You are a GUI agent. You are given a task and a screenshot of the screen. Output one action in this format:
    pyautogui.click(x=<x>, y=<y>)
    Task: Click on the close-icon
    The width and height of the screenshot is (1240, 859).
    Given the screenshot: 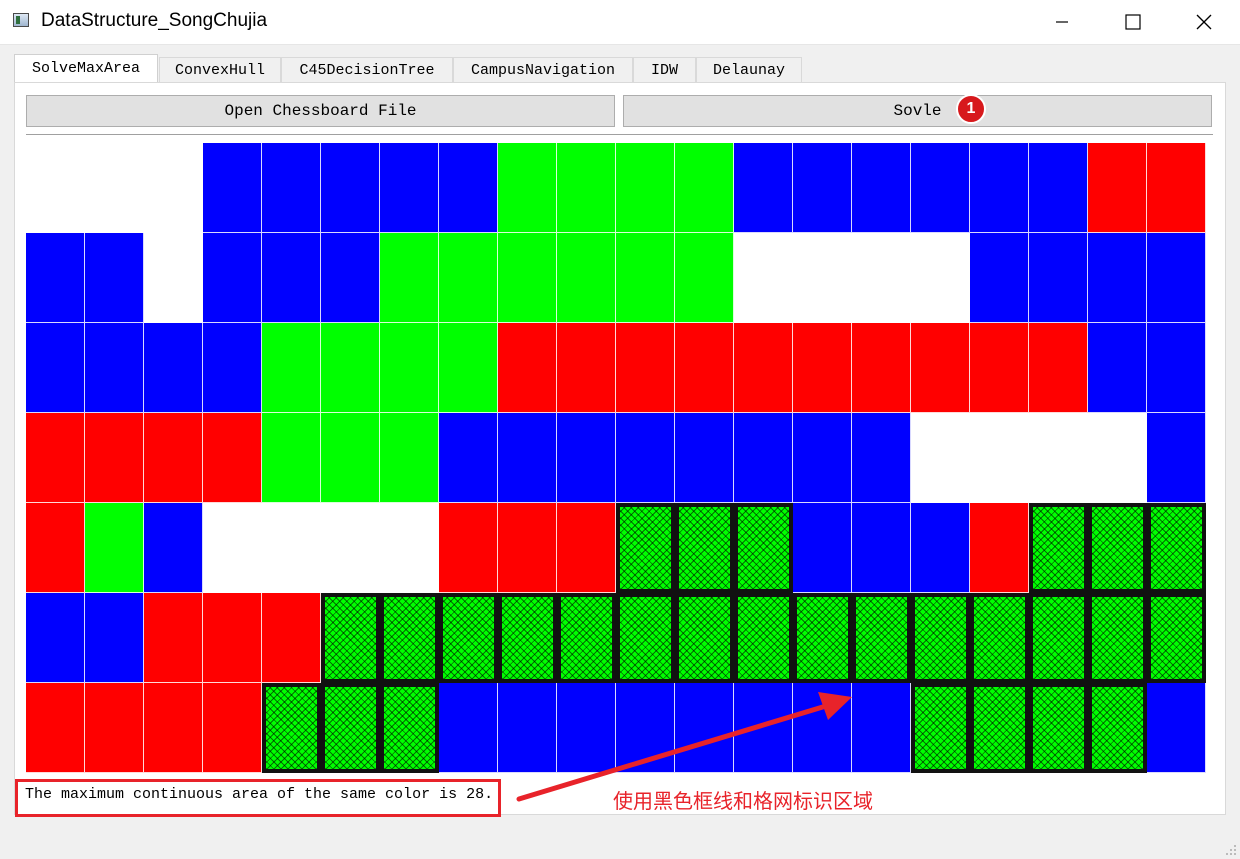 What is the action you would take?
    pyautogui.click(x=1204, y=22)
    